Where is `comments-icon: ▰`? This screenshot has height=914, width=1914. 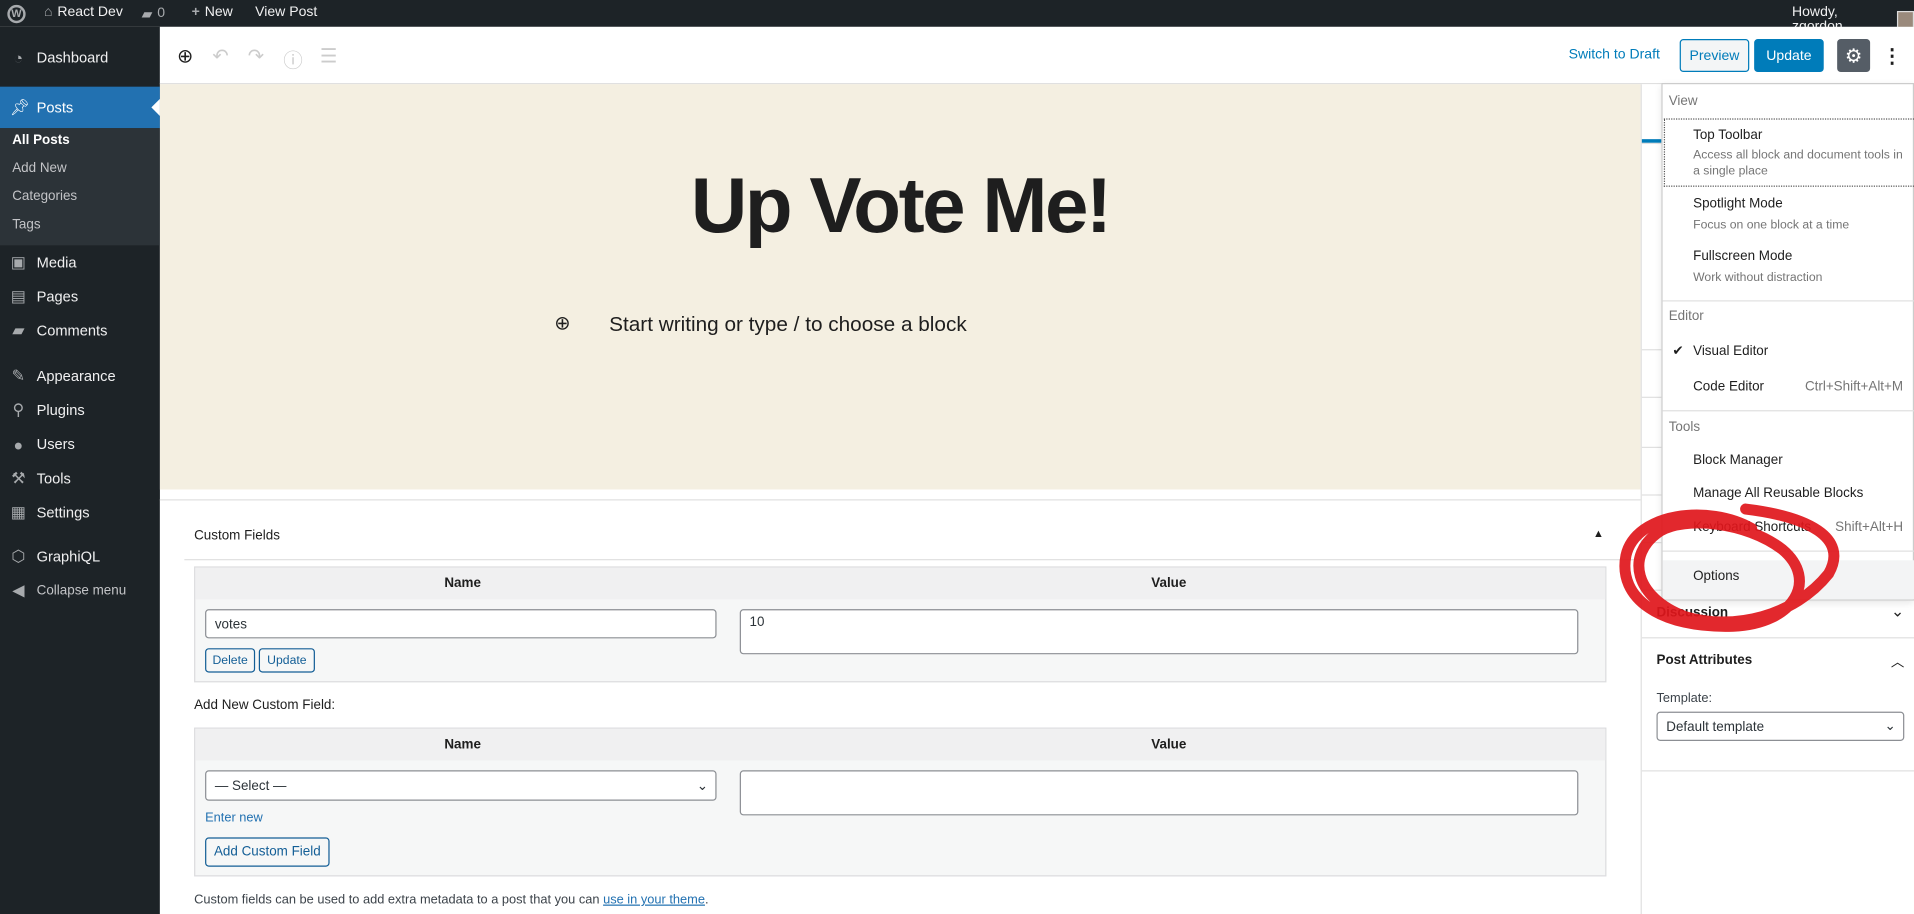
comments-icon: ▰ is located at coordinates (18, 330).